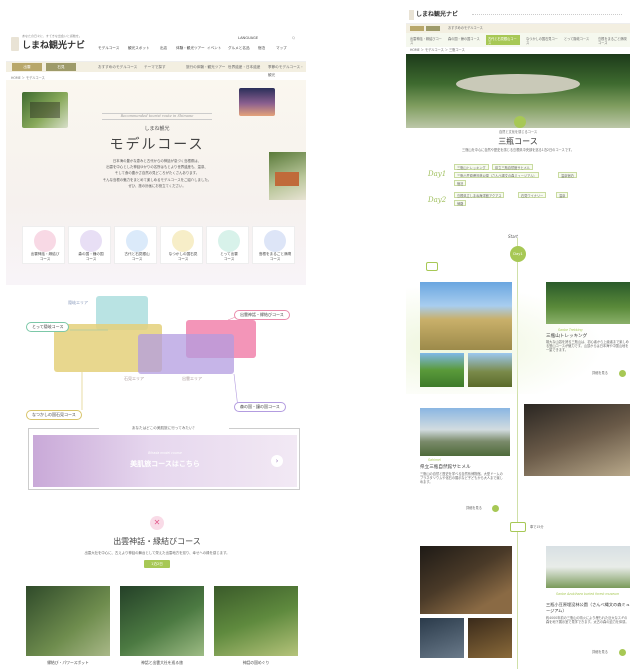 The height and width of the screenshot is (669, 631). Describe the element at coordinates (186, 354) in the screenshot. I see `mori-area-shape` at that location.